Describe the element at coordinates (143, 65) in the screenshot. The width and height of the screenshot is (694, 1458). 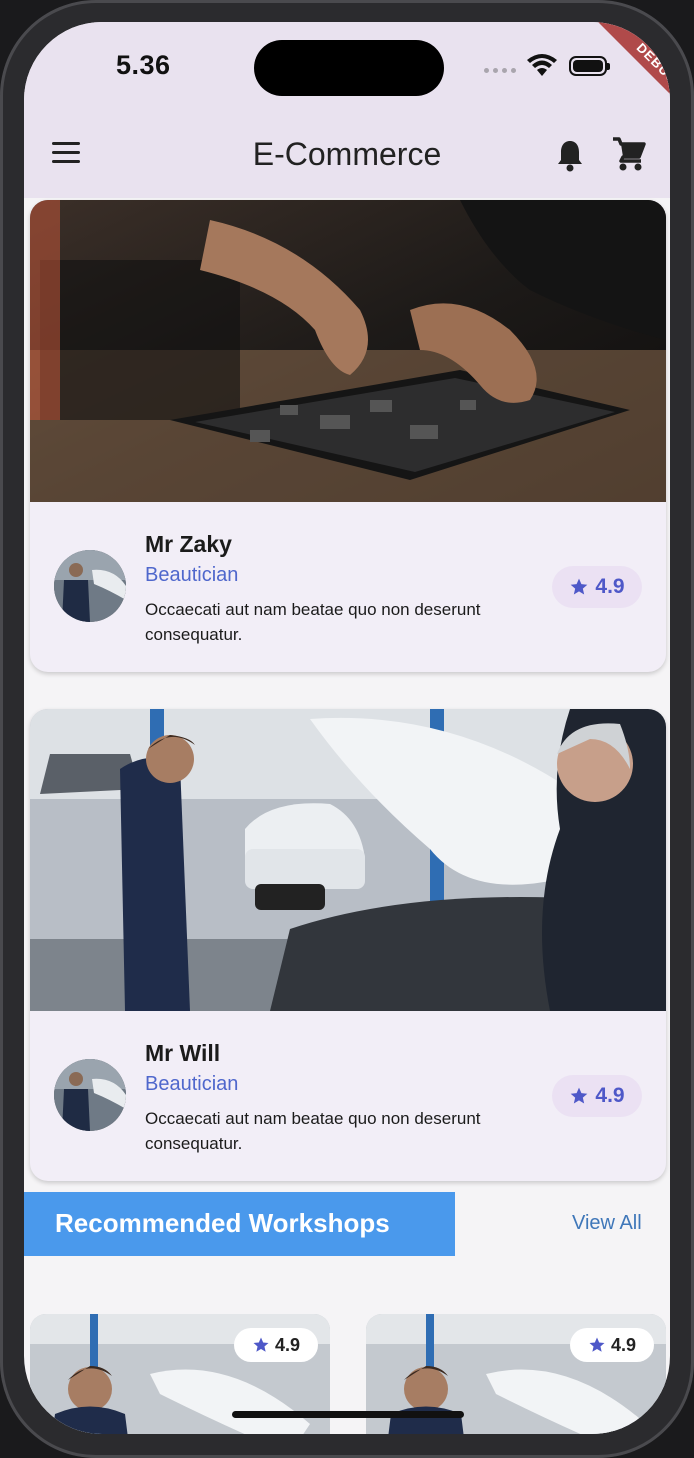
I see `status-time: 5.36` at that location.